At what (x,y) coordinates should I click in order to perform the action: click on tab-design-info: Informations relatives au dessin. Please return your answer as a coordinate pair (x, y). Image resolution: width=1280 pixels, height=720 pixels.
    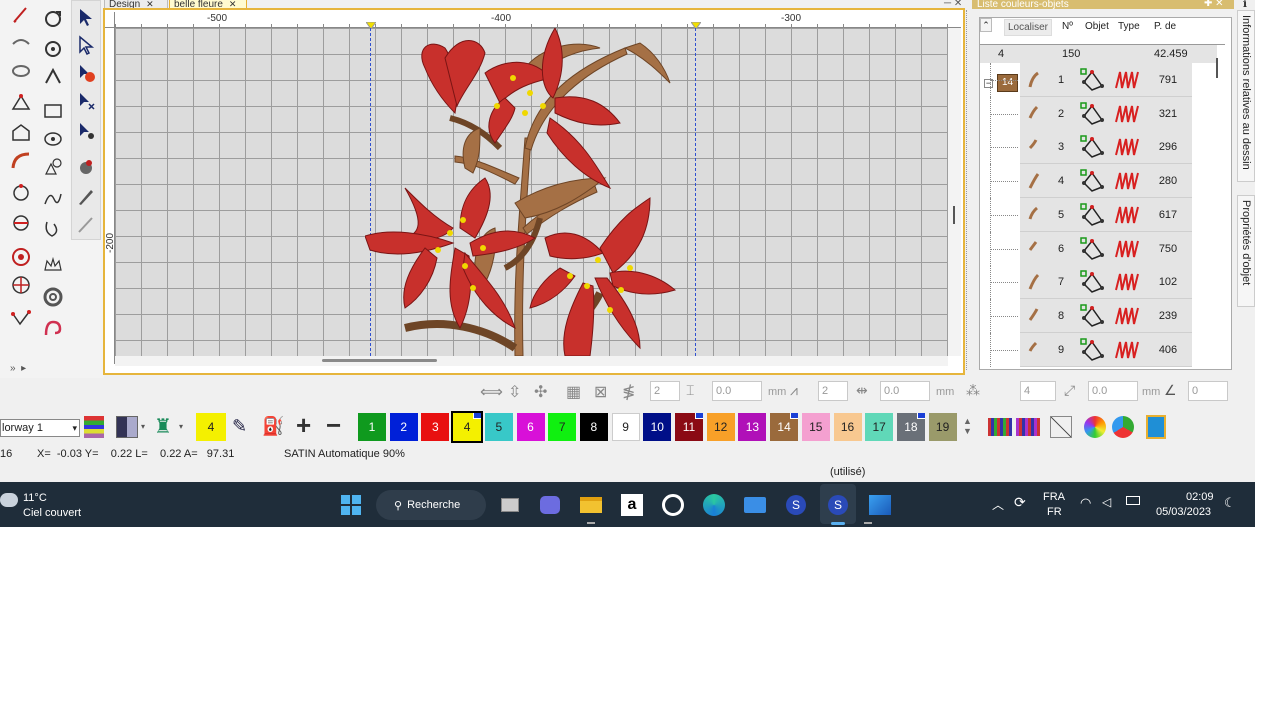
    Looking at the image, I should click on (1246, 96).